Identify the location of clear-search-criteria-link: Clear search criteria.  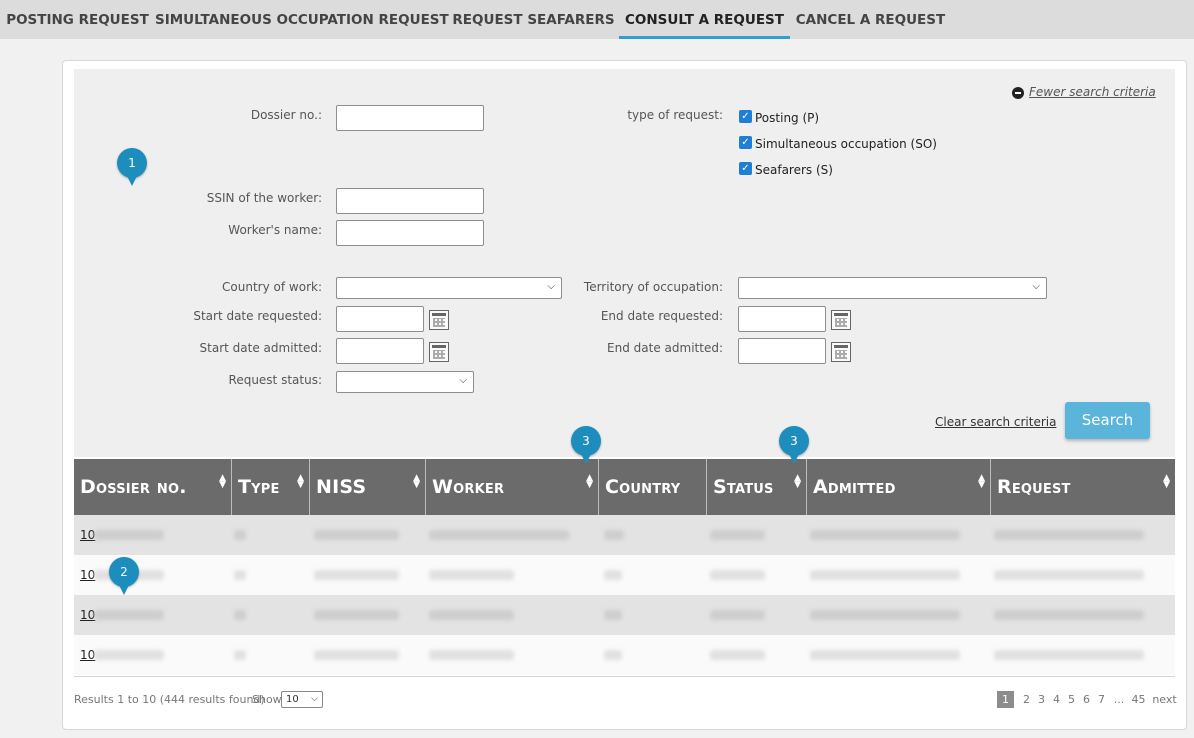
(995, 422).